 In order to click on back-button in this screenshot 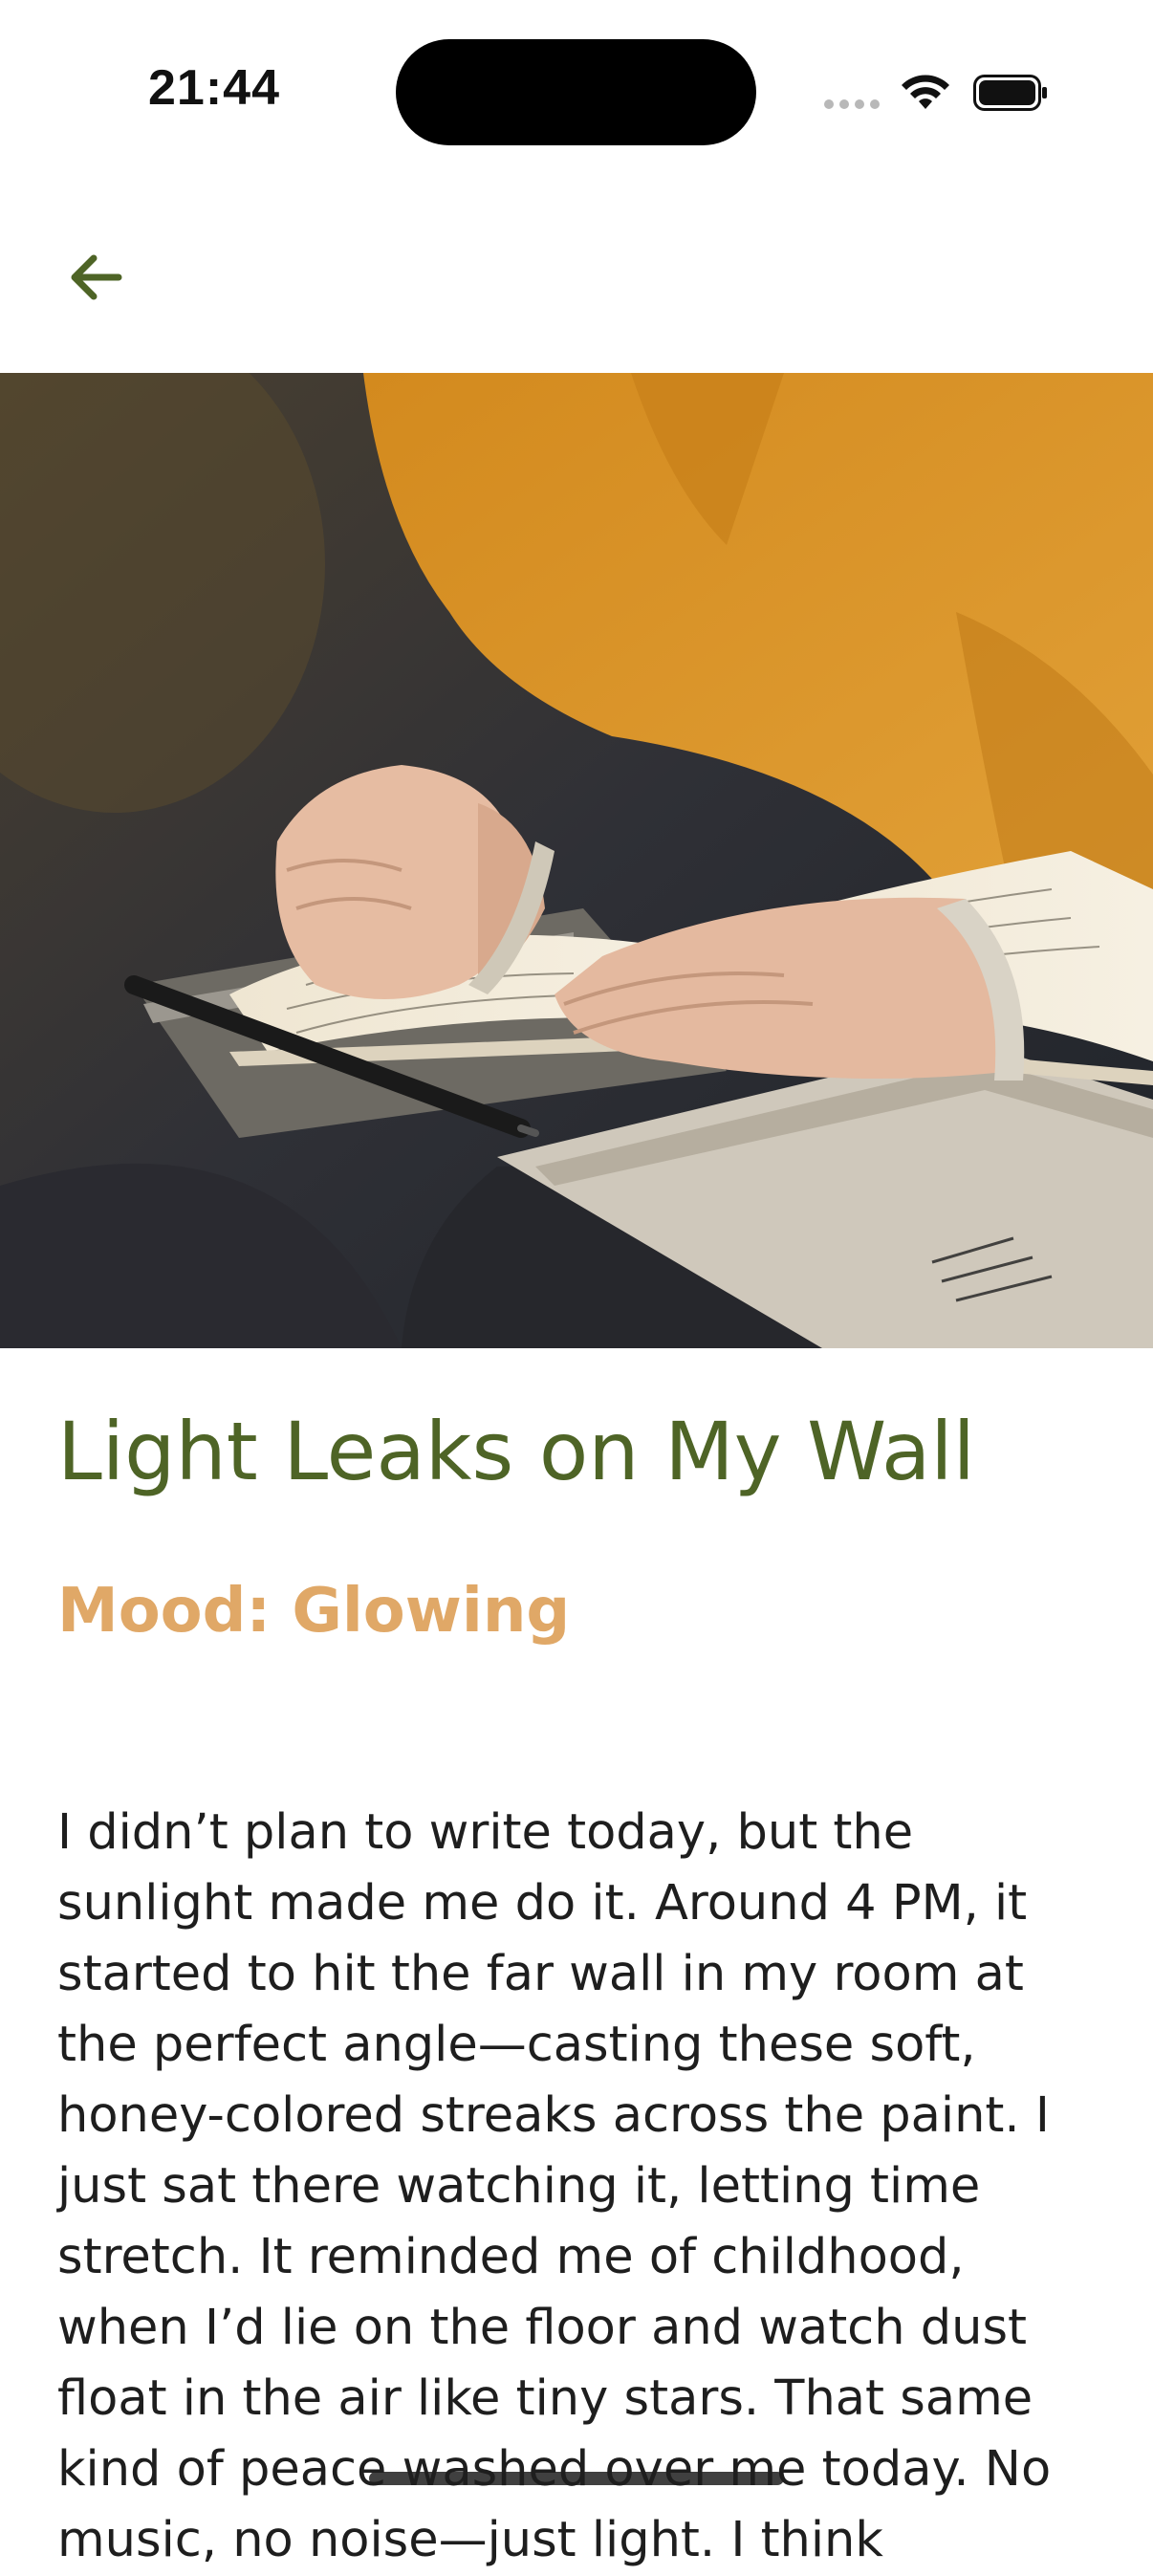, I will do `click(96, 277)`.